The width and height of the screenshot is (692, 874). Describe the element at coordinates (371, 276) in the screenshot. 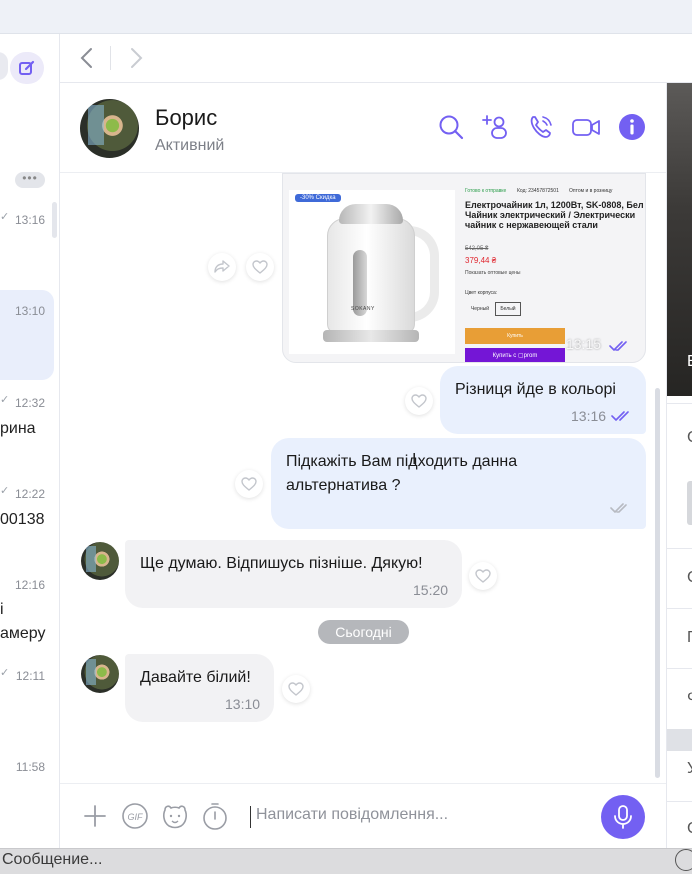

I see `kettle-body` at that location.